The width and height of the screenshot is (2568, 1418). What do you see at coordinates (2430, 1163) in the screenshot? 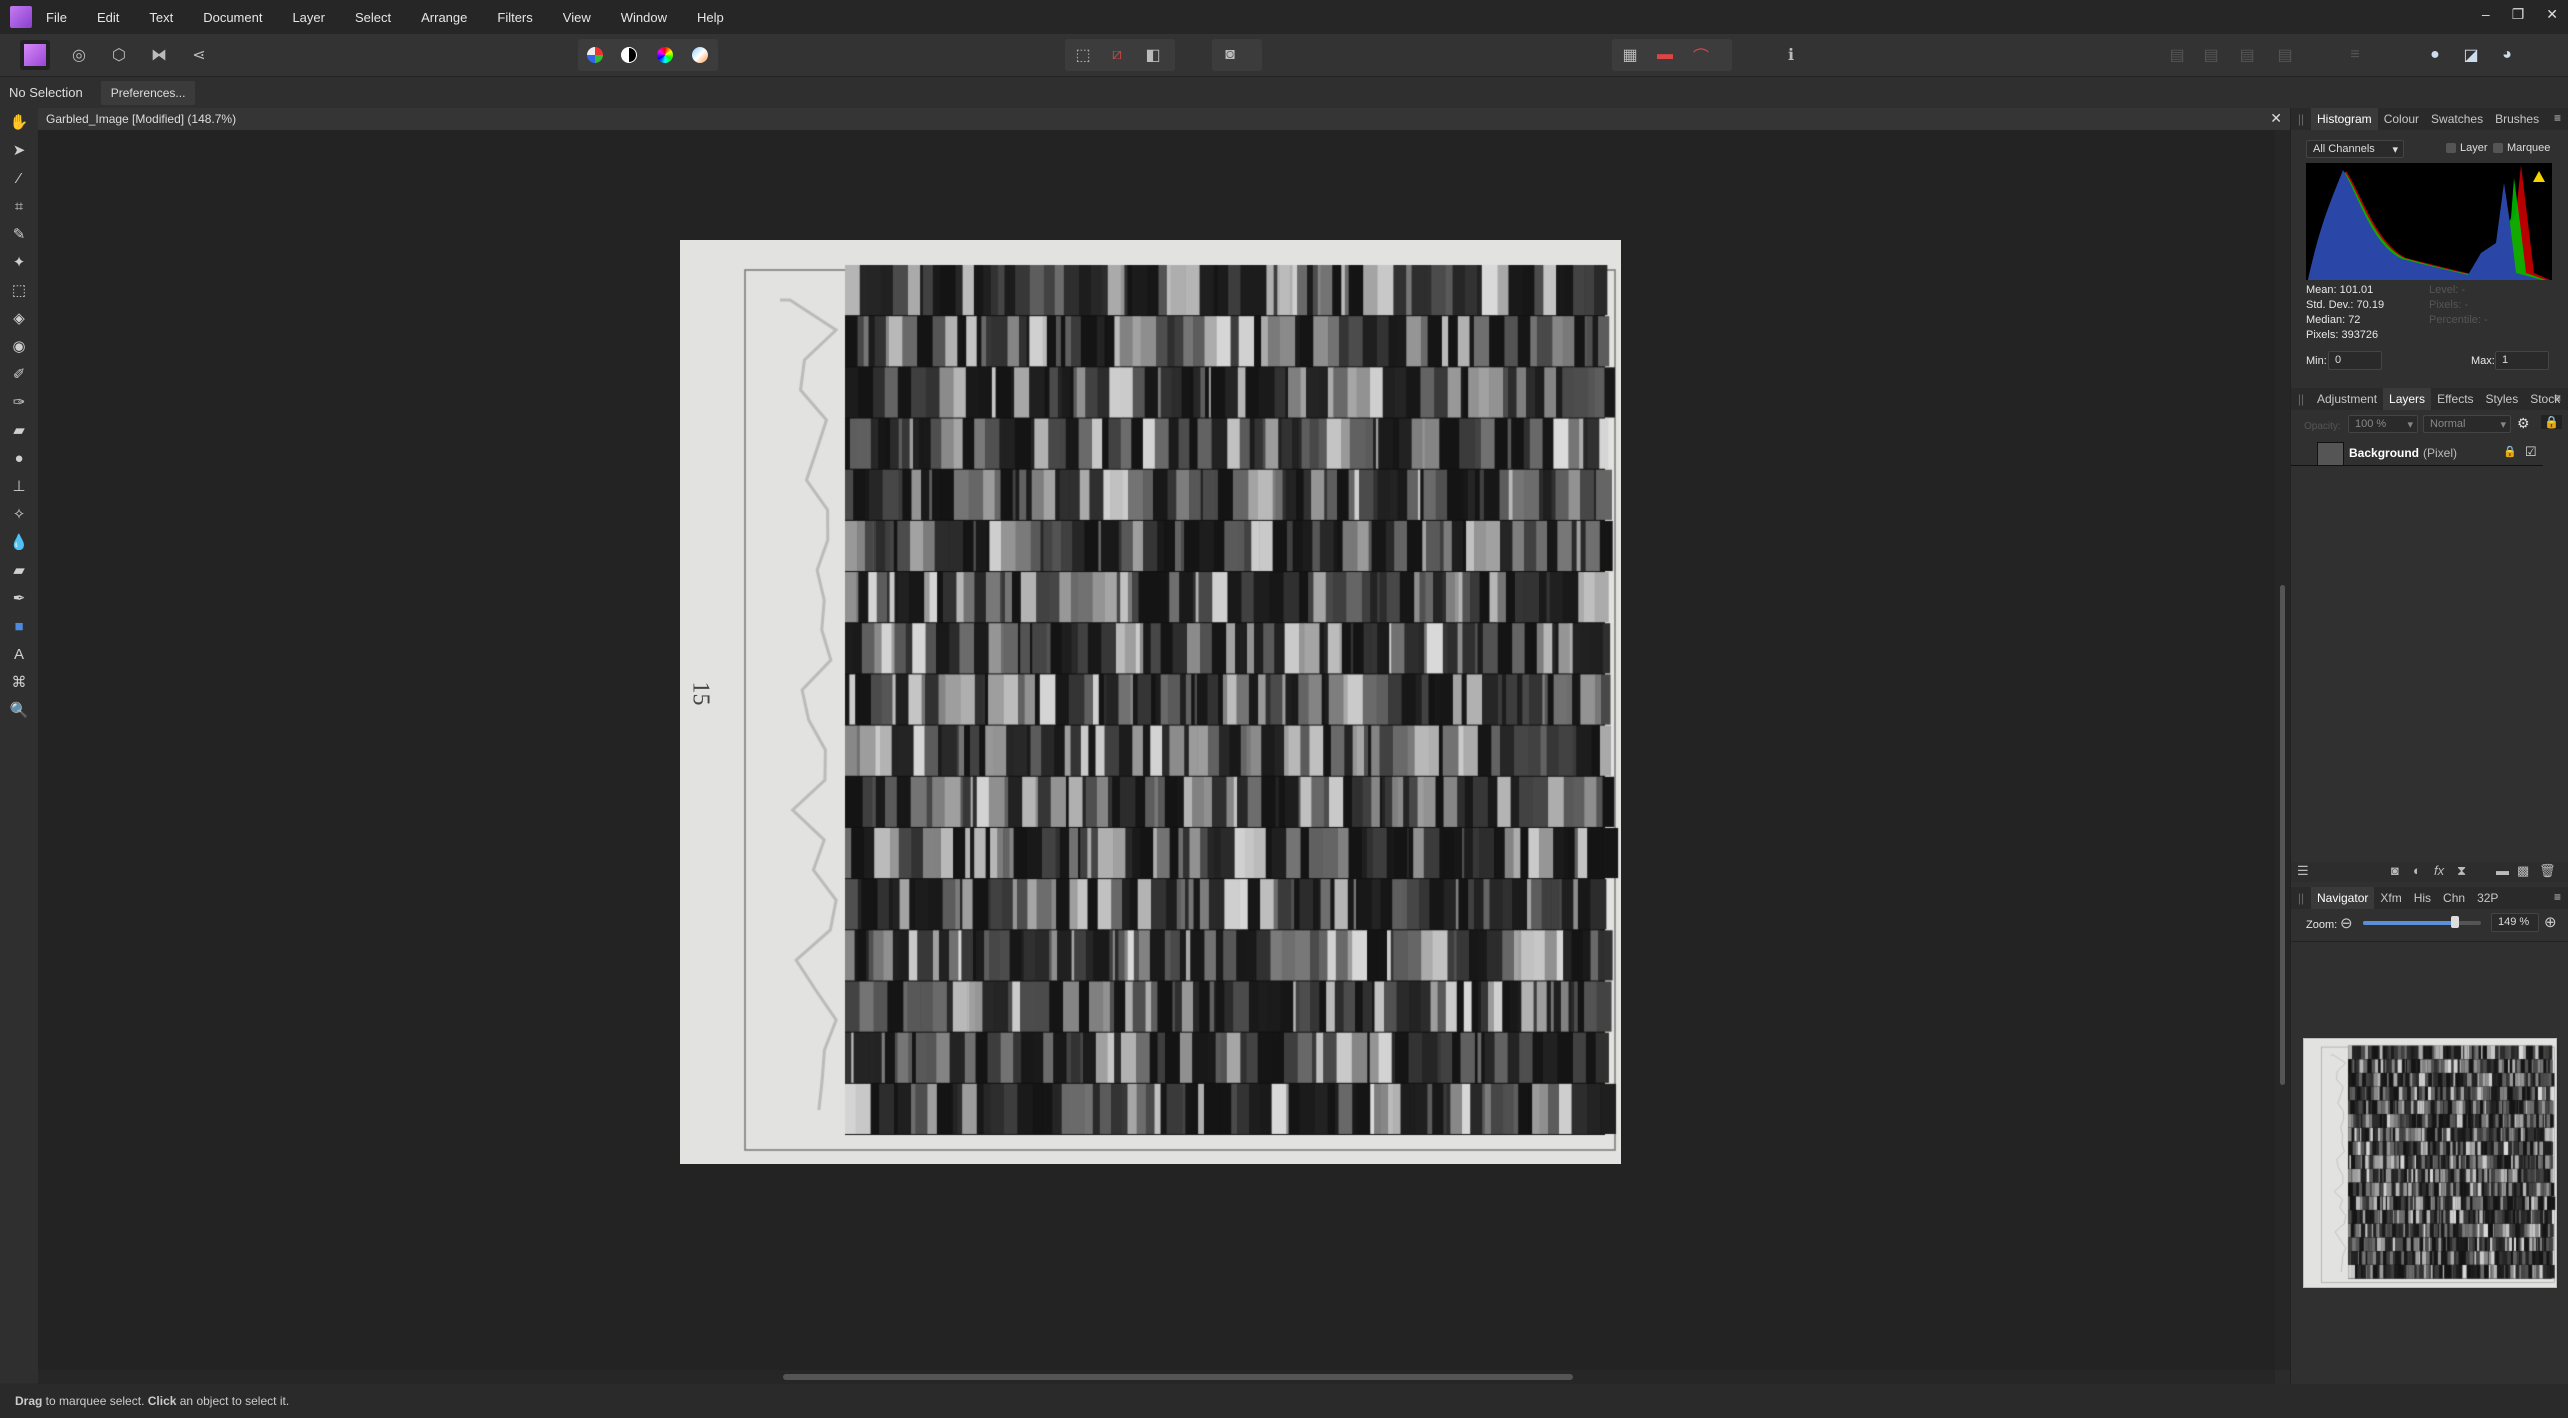
I see `navigator-preview` at bounding box center [2430, 1163].